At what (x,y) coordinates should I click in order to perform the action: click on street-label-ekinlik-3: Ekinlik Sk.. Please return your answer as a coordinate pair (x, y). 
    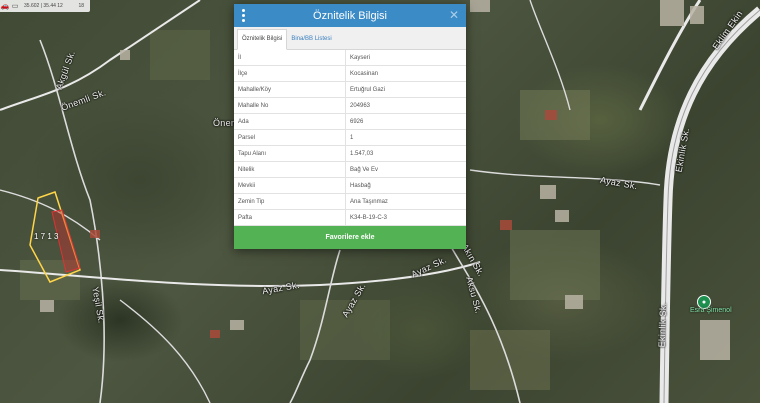
    Looking at the image, I should click on (662, 325).